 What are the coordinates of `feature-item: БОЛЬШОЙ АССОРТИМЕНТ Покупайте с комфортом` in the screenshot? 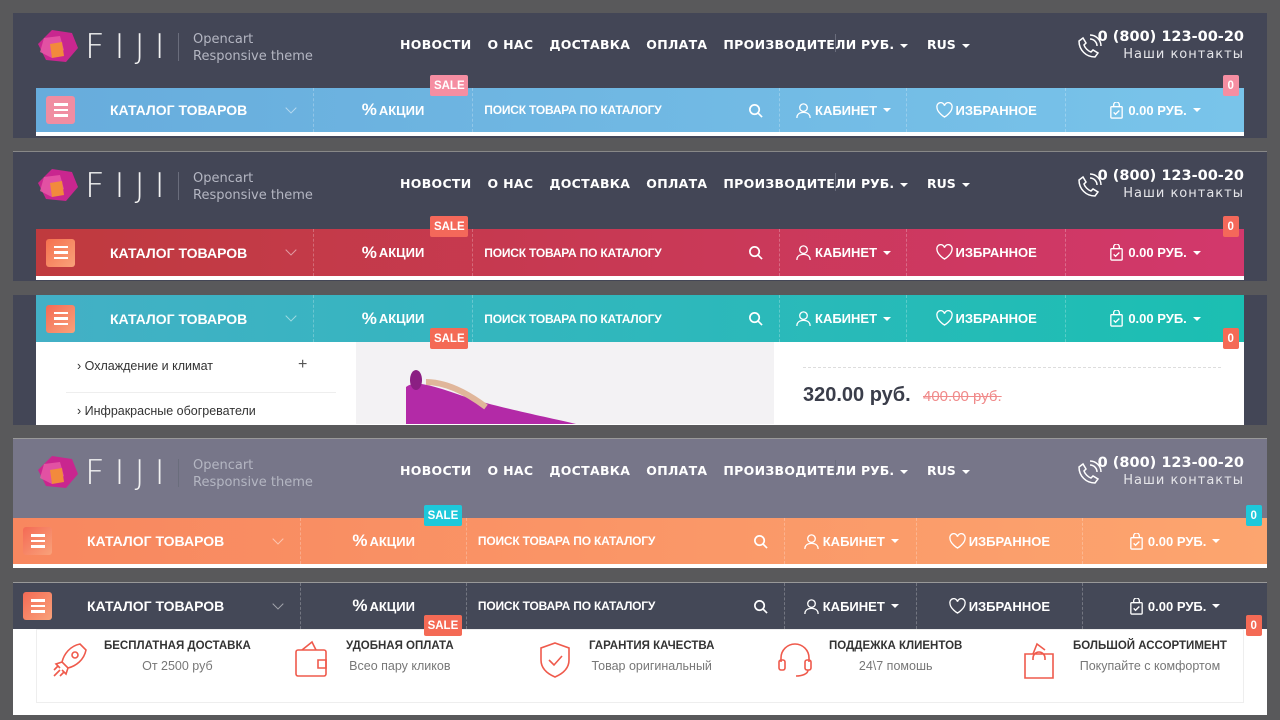 It's located at (1123, 662).